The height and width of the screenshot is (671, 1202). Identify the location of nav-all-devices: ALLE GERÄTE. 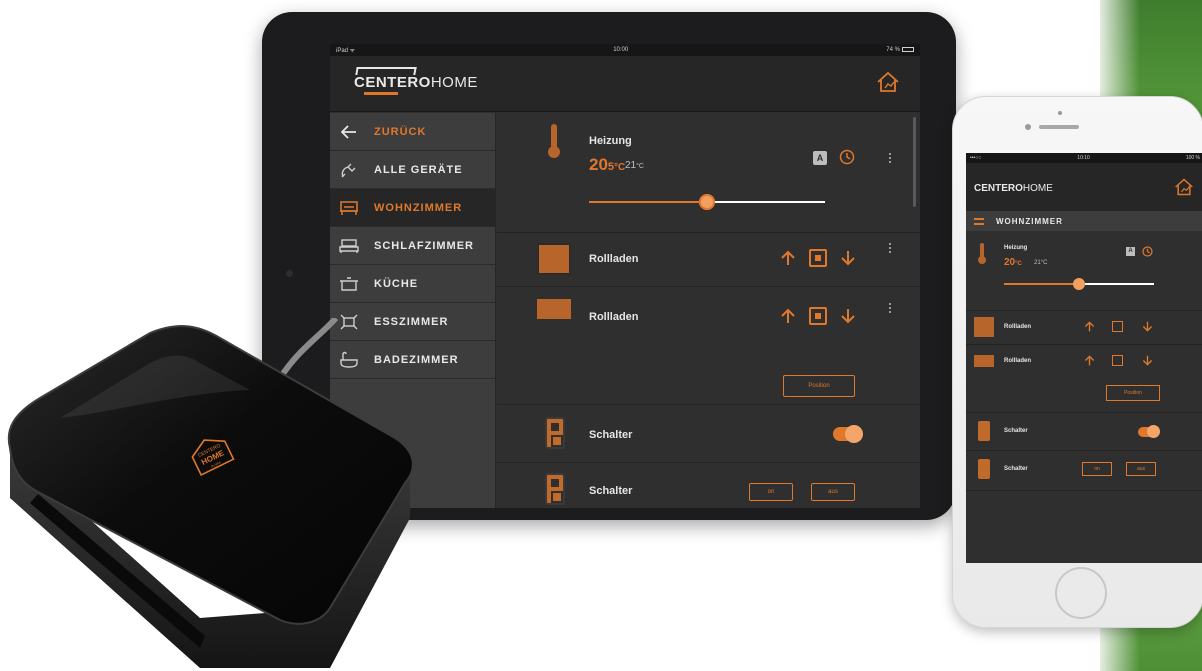
(412, 170).